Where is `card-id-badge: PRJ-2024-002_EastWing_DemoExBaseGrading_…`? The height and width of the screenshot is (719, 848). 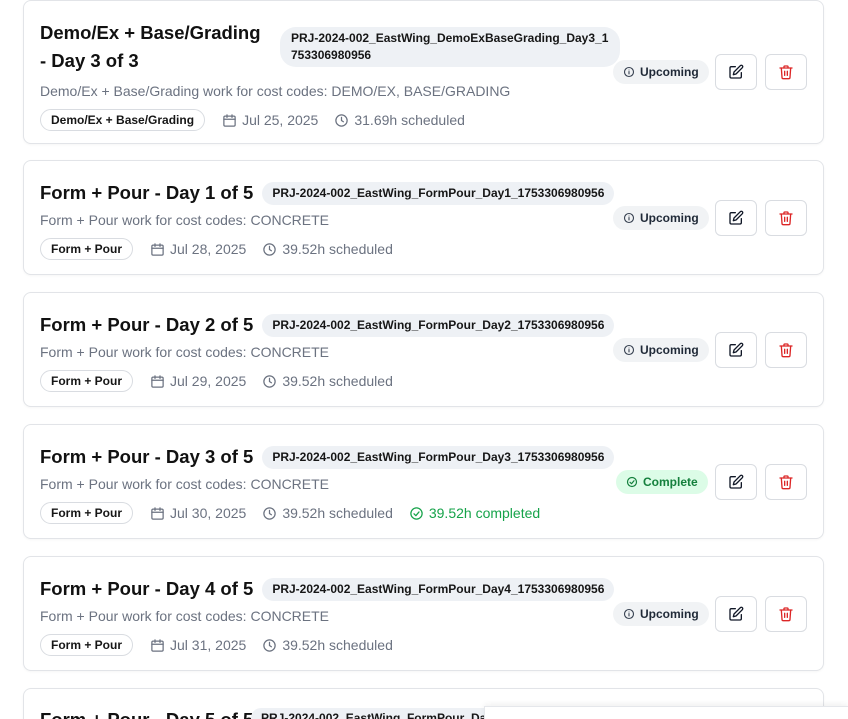
card-id-badge: PRJ-2024-002_EastWing_DemoExBaseGrading_… is located at coordinates (450, 47).